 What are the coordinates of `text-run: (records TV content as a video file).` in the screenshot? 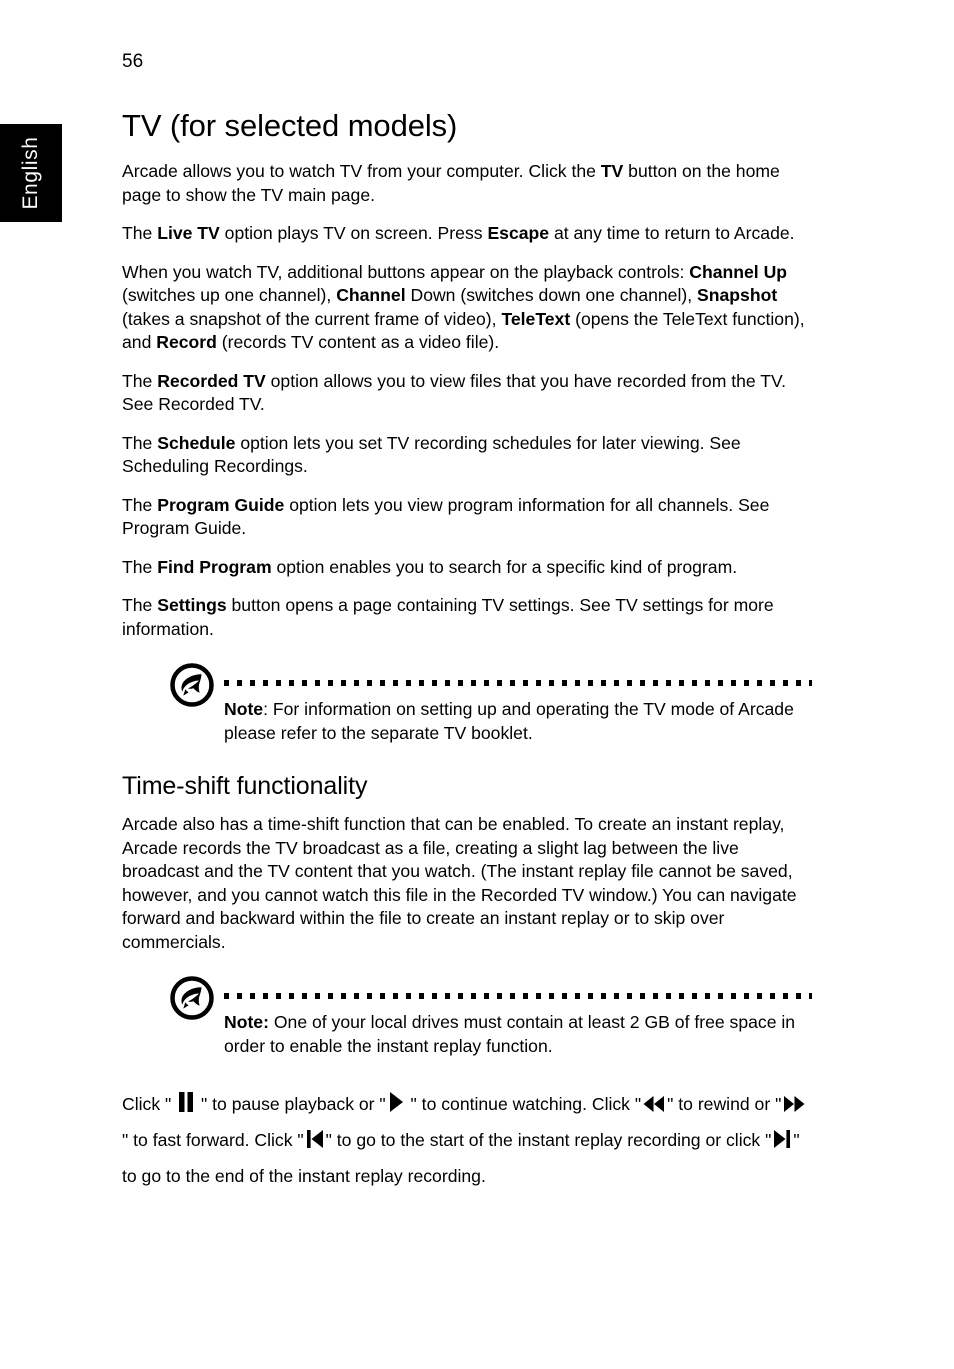 It's located at (358, 342).